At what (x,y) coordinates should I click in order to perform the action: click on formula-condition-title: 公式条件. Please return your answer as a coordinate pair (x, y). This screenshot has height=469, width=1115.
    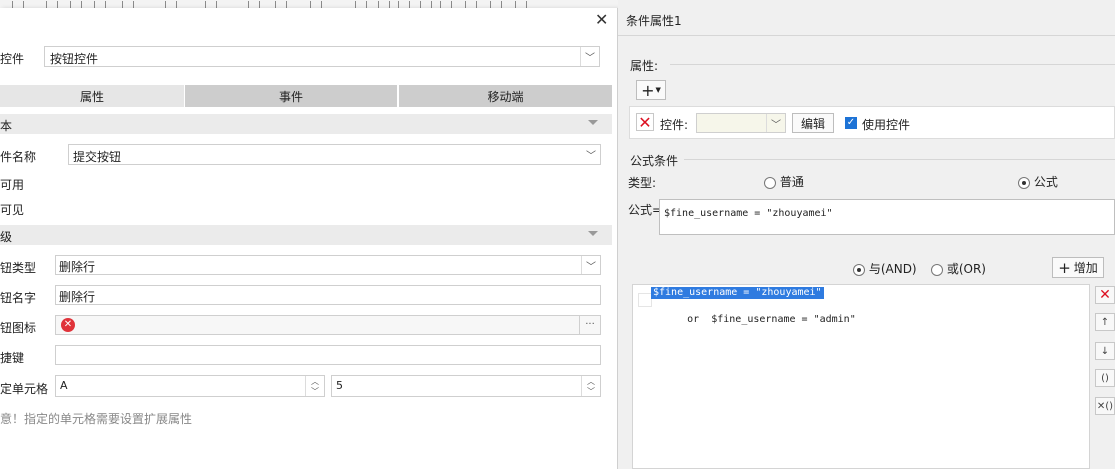
    Looking at the image, I should click on (654, 161).